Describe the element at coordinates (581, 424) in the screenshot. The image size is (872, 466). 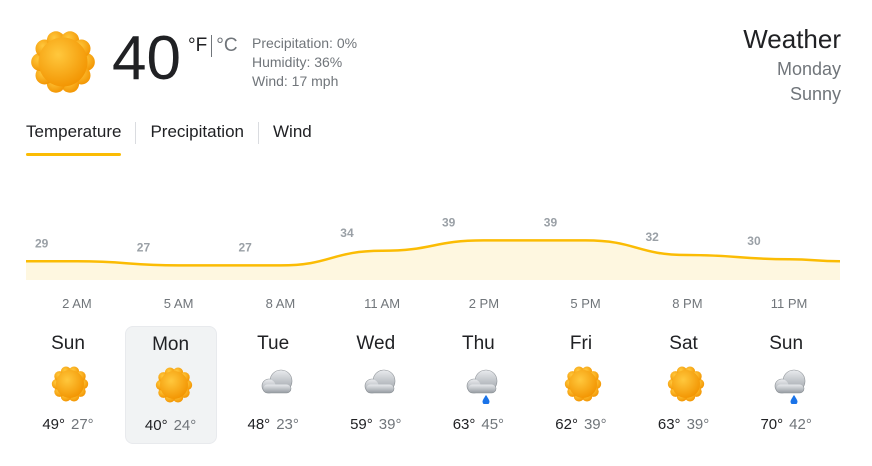
I see `forecast-temps: 62° 39°` at that location.